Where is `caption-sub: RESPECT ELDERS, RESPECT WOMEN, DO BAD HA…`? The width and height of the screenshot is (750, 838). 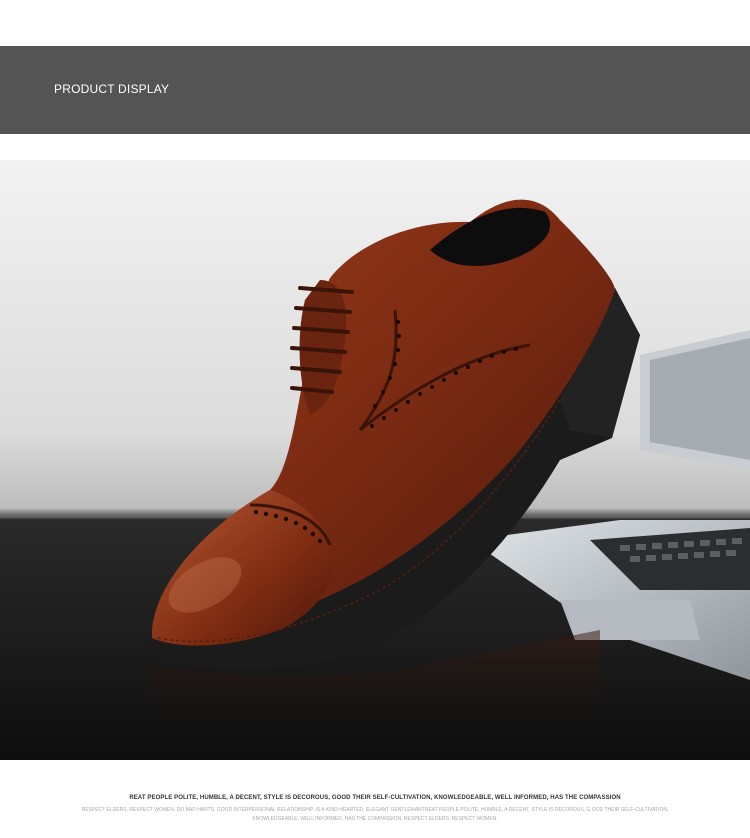
caption-sub: RESPECT ELDERS, RESPECT WOMEN, DO BAD HA… is located at coordinates (375, 814).